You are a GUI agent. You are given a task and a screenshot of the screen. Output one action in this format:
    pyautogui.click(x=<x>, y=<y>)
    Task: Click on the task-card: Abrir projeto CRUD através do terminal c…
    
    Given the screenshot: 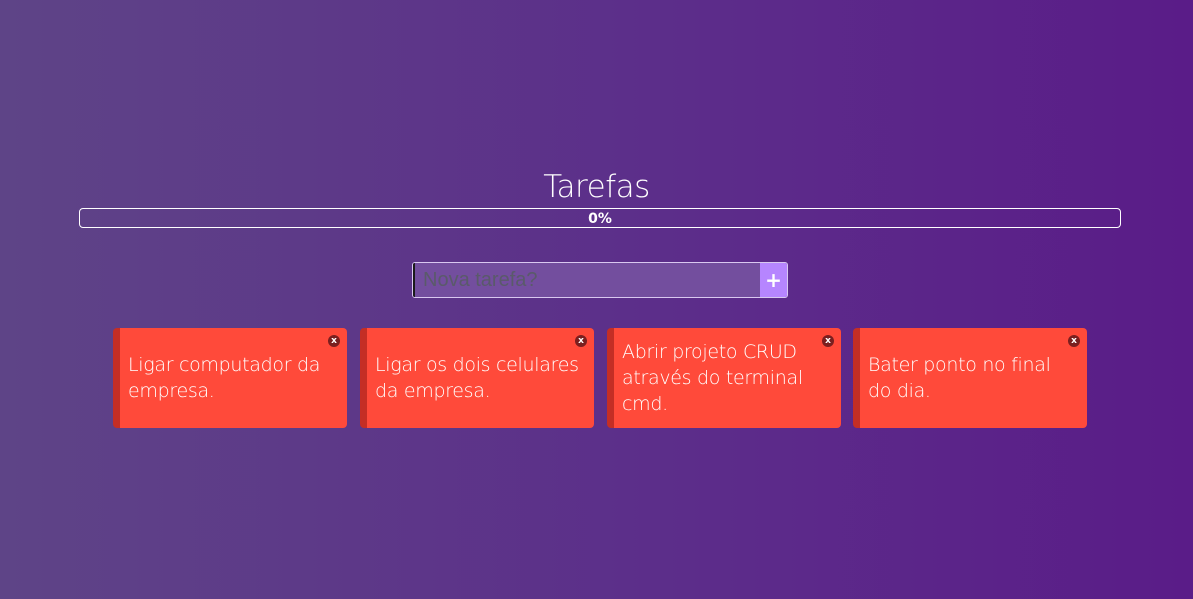 What is the action you would take?
    pyautogui.click(x=724, y=378)
    